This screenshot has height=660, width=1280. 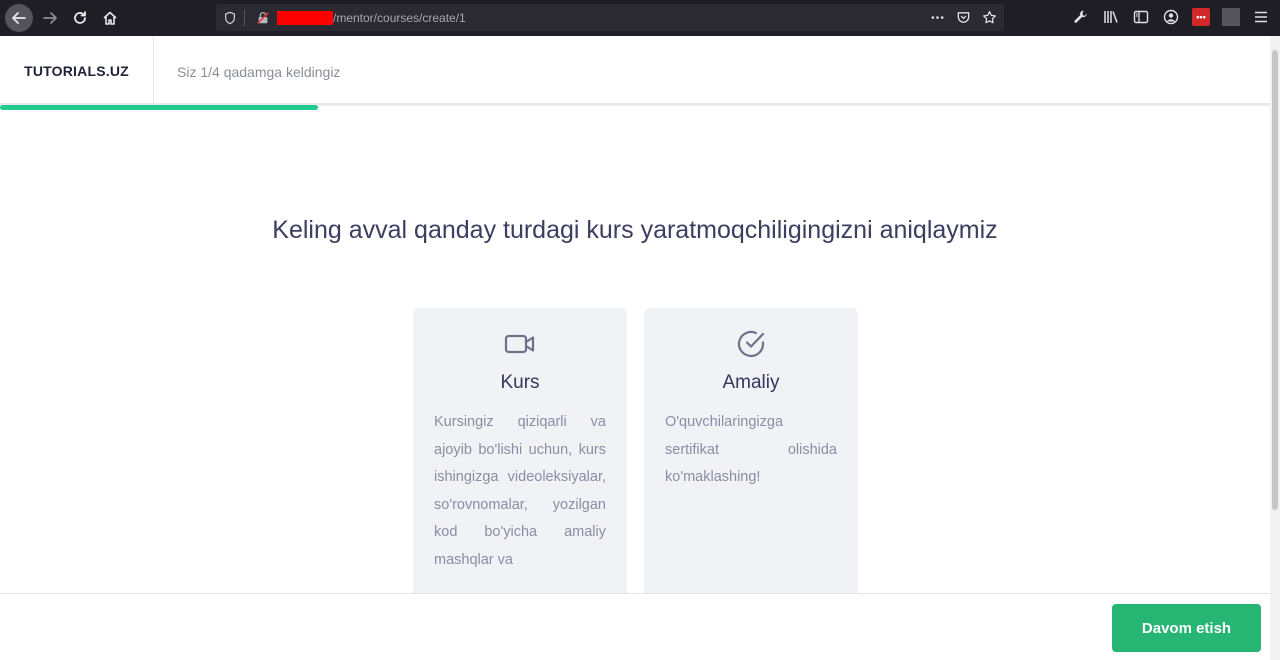 What do you see at coordinates (635, 71) in the screenshot?
I see `page-header: TUTORIALS.UZ Siz 1/4 qadamga keldingiz` at bounding box center [635, 71].